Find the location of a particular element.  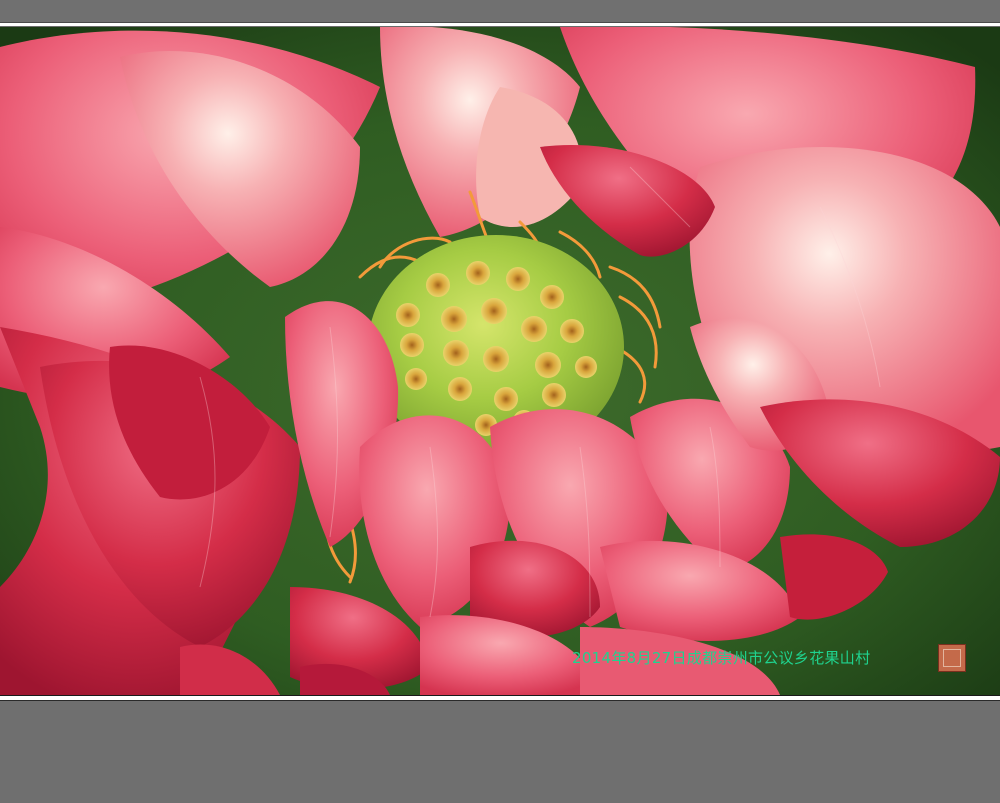

bottom-panel is located at coordinates (500, 751).